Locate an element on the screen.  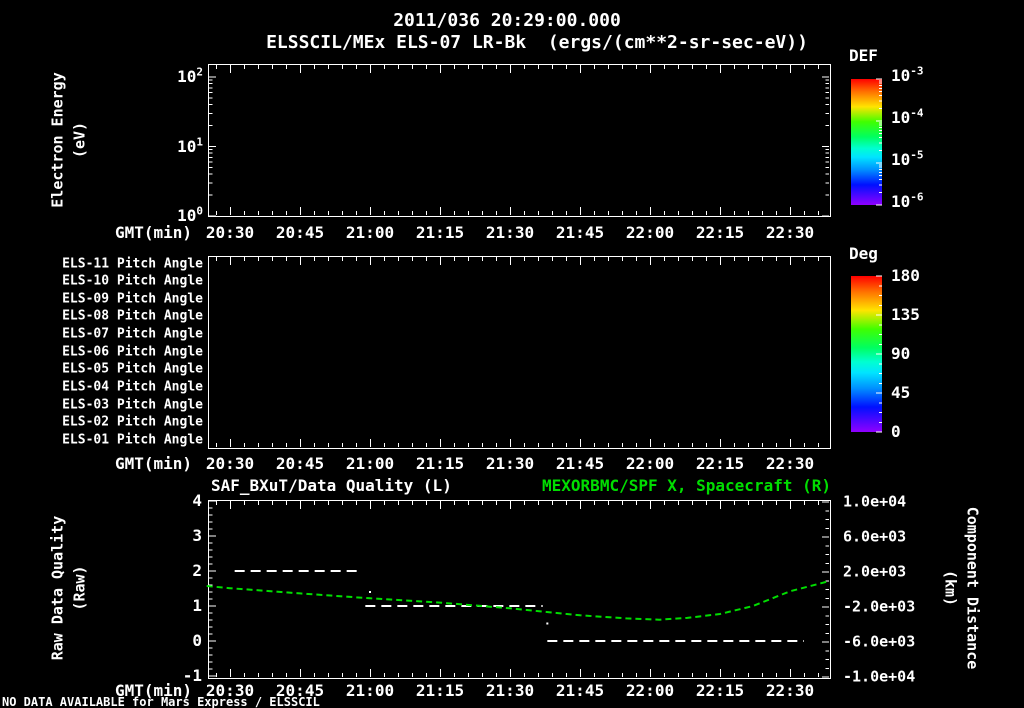
power-exponent: 2 is located at coordinates (199, 72).